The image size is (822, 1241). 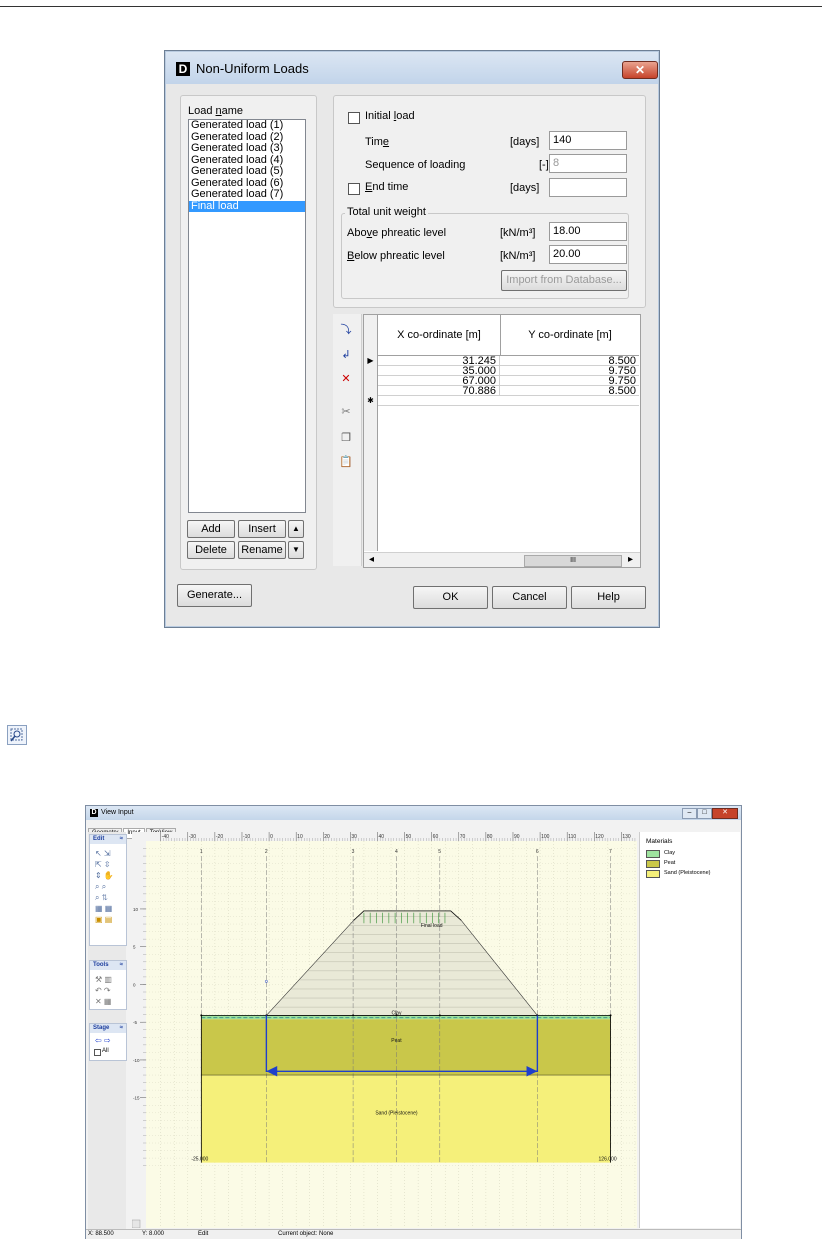 I want to click on cut-icon: ✂, so click(x=346, y=412).